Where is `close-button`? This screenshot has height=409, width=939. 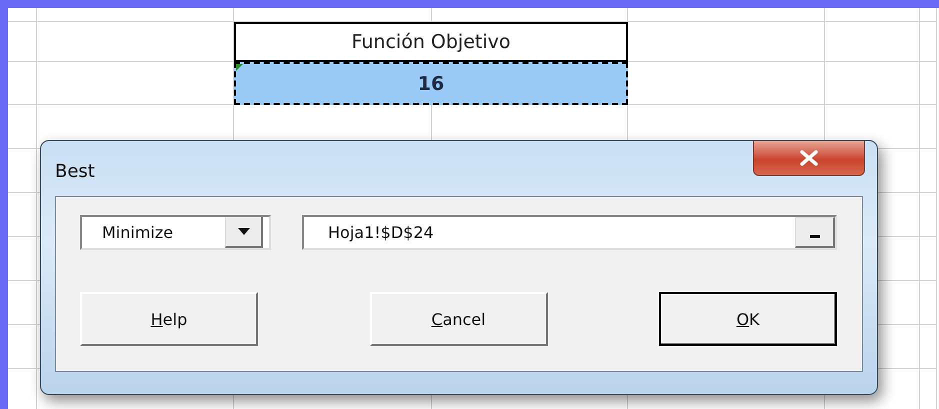
close-button is located at coordinates (809, 158).